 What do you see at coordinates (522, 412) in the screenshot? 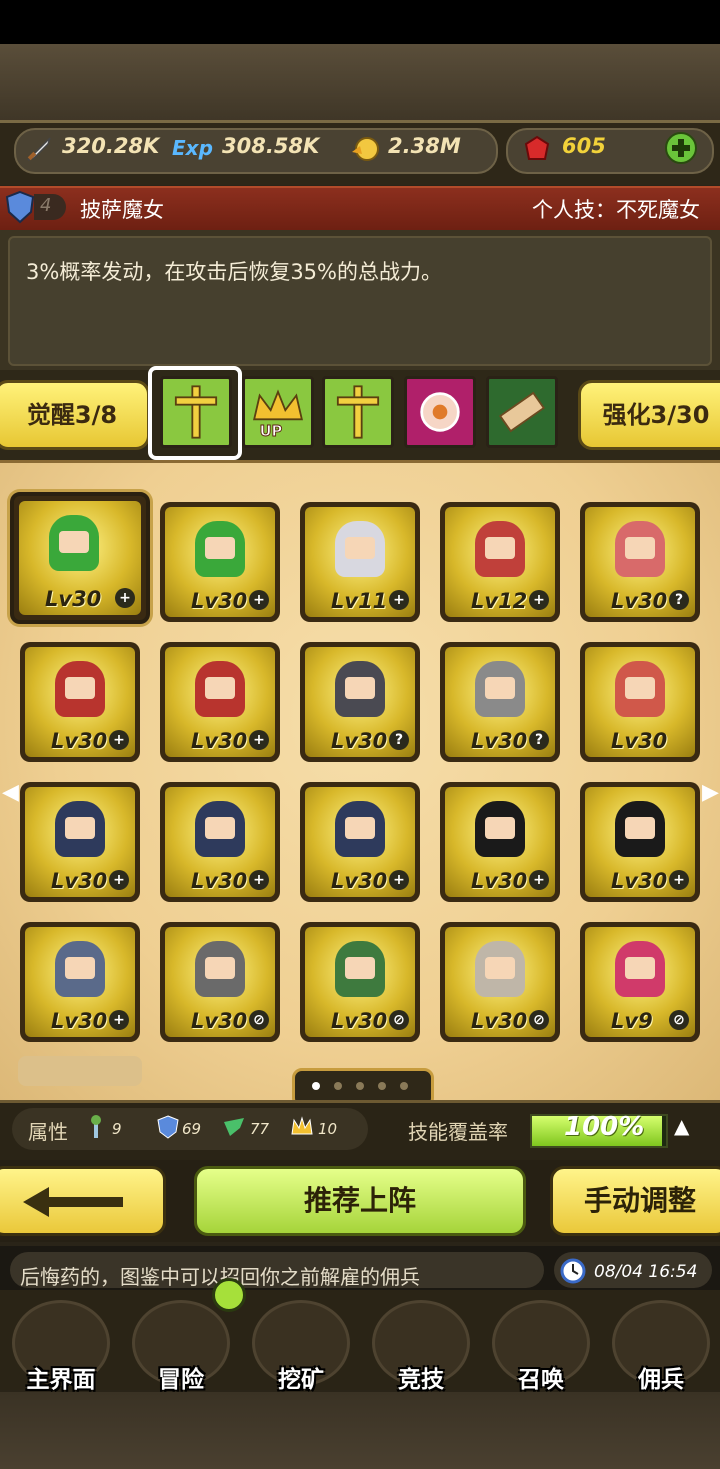
I see `scroll-icon` at bounding box center [522, 412].